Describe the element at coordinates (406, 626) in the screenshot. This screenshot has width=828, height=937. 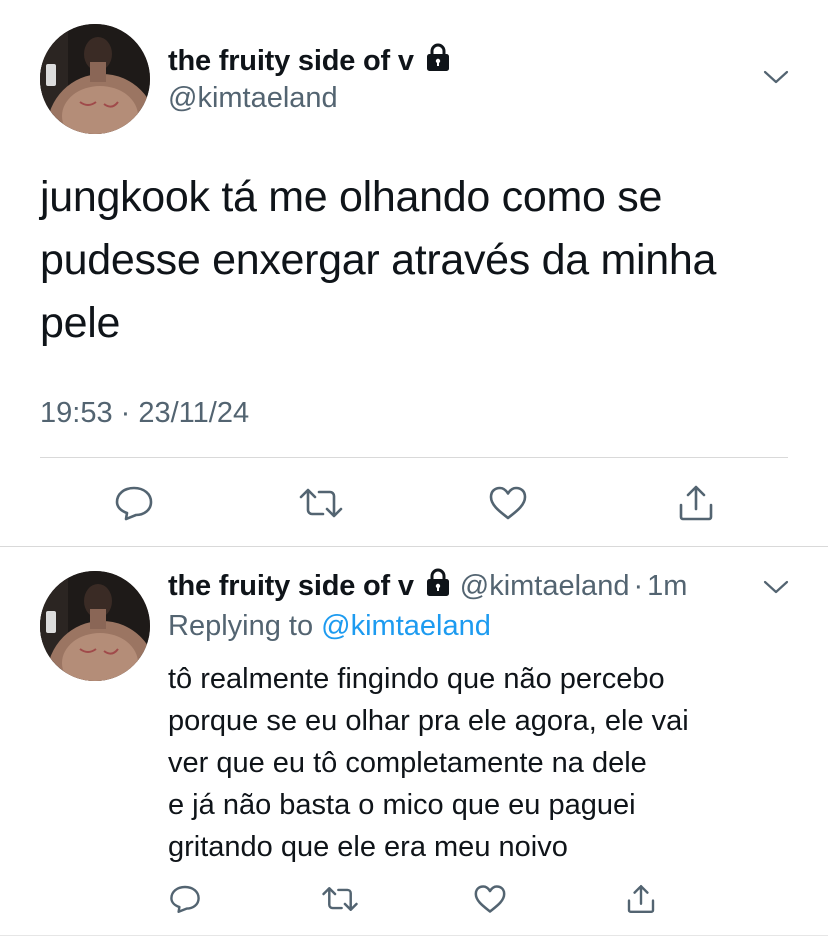
I see `mention-link: @kimtaeland` at that location.